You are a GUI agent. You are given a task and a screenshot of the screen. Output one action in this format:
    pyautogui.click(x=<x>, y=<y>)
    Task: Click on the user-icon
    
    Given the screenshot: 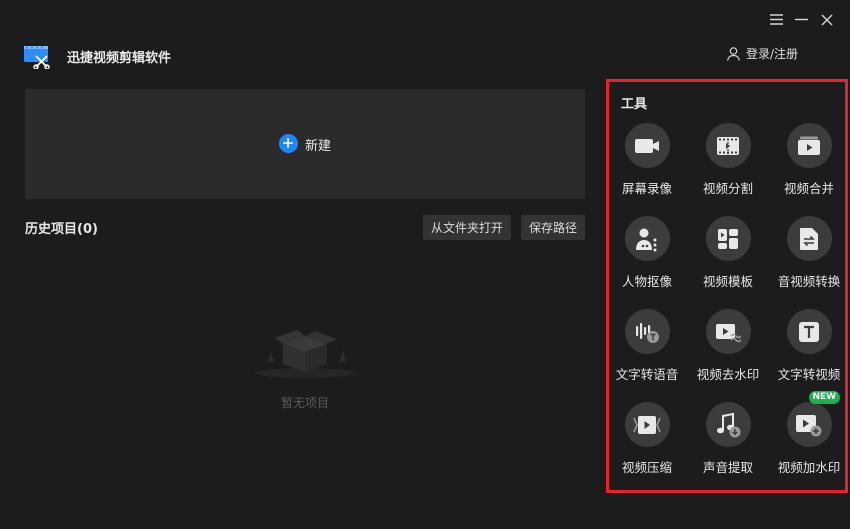 What is the action you would take?
    pyautogui.click(x=733, y=53)
    